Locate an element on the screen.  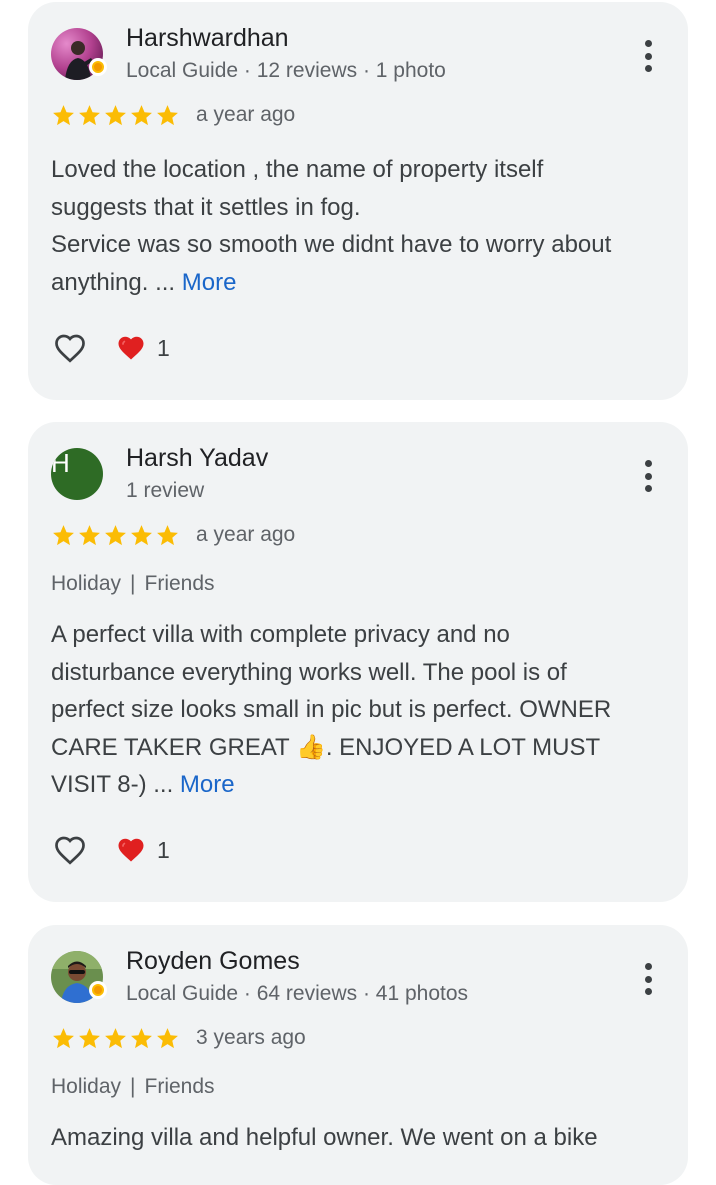
reviewer-name: Royden Gomes is located at coordinates (213, 961).